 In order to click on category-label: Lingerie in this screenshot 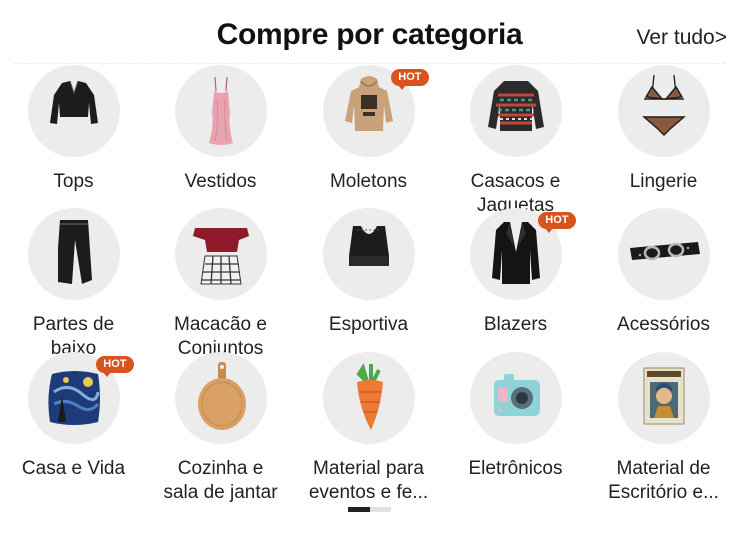, I will do `click(663, 181)`.